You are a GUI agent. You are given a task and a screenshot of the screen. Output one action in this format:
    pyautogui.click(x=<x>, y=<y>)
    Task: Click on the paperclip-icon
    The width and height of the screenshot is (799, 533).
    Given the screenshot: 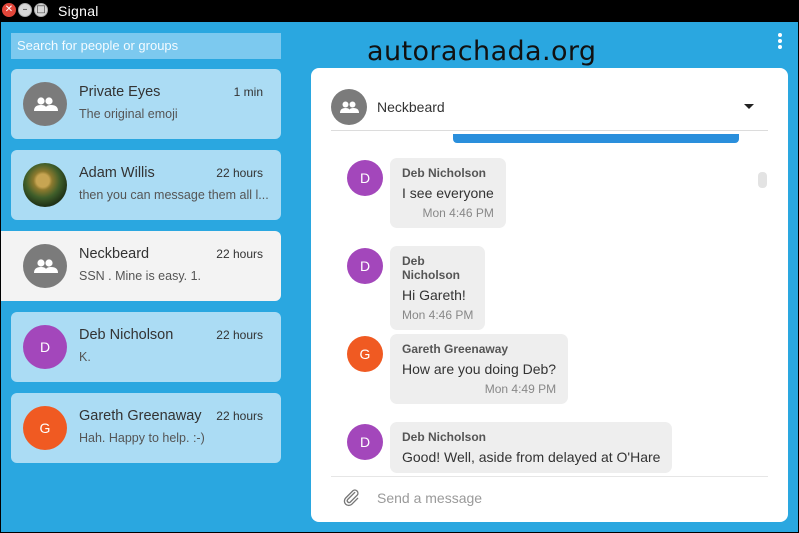 What is the action you would take?
    pyautogui.click(x=351, y=497)
    